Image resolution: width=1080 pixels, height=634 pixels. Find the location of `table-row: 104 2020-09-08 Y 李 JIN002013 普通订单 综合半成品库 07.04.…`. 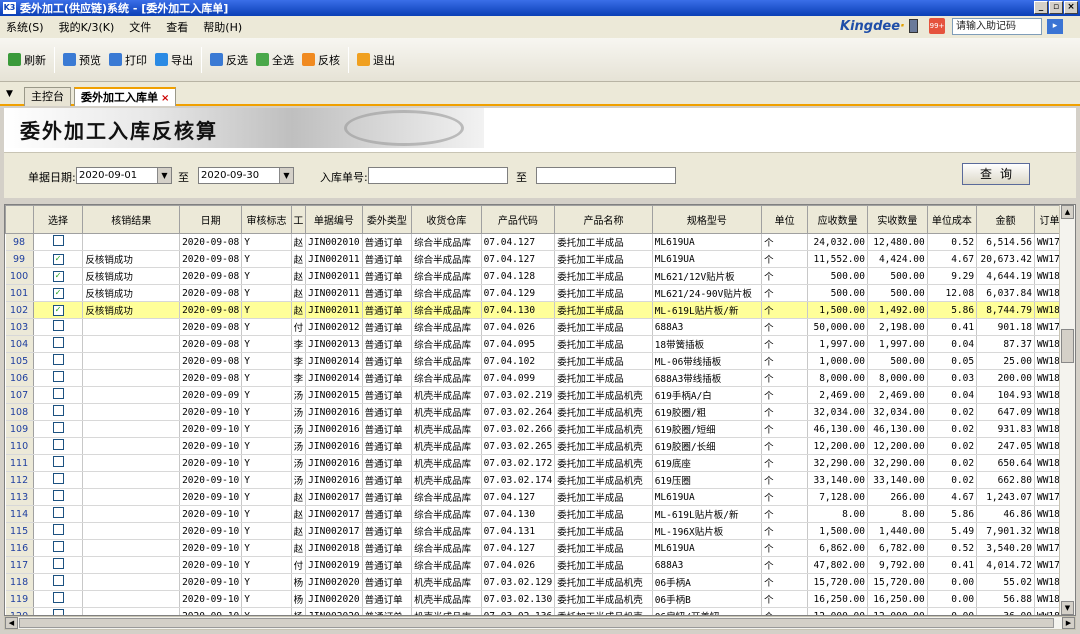

table-row: 104 2020-09-08 Y 李 JIN002013 普通订单 综合半成品库 07.04.… is located at coordinates (540, 344).